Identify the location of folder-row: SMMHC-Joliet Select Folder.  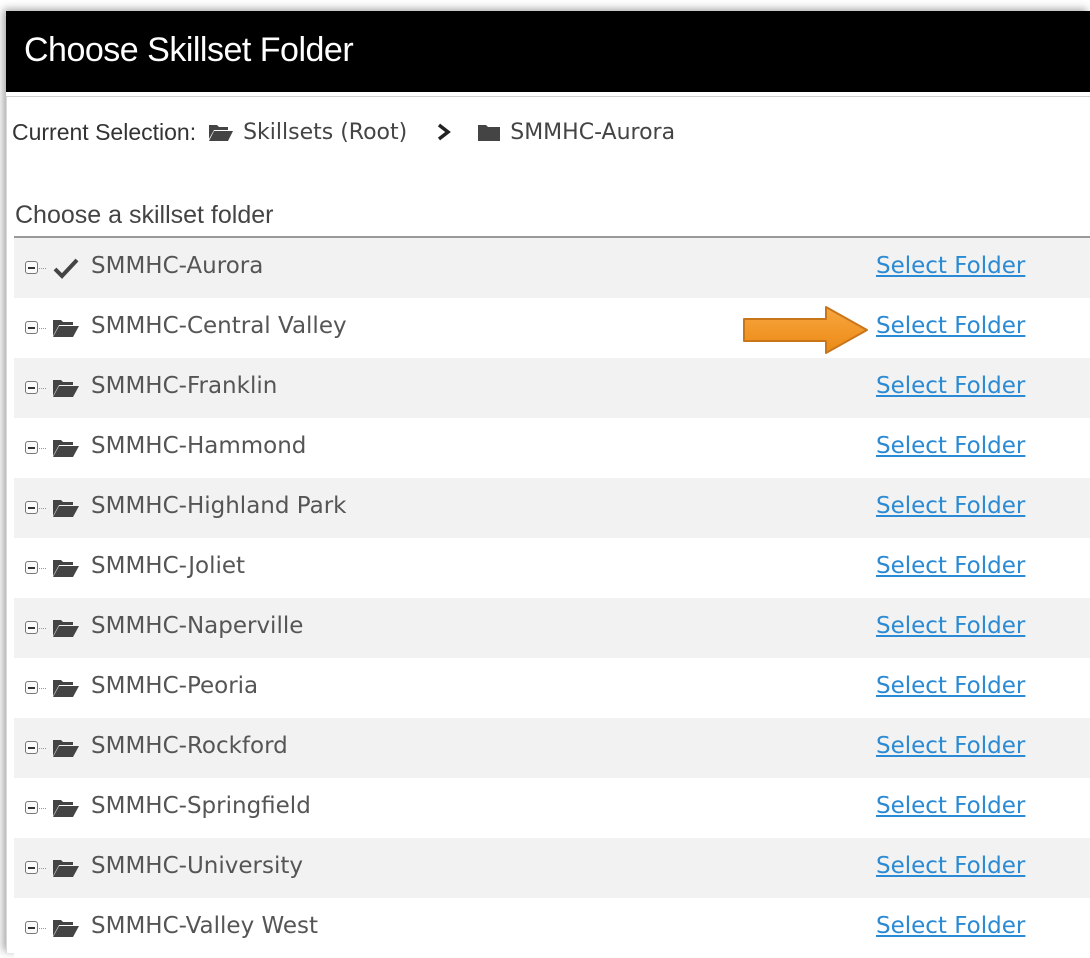
(552, 568).